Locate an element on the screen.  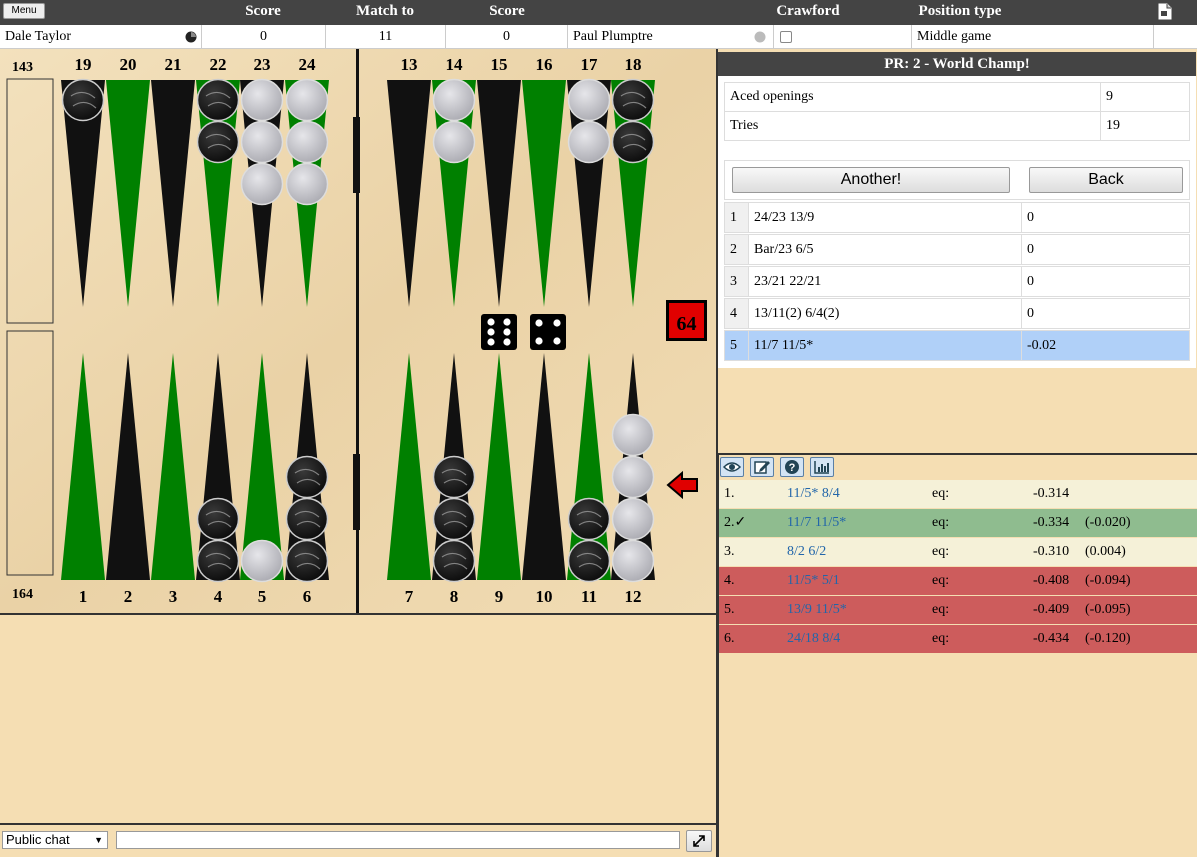
stat-value: 9 is located at coordinates (1109, 96).